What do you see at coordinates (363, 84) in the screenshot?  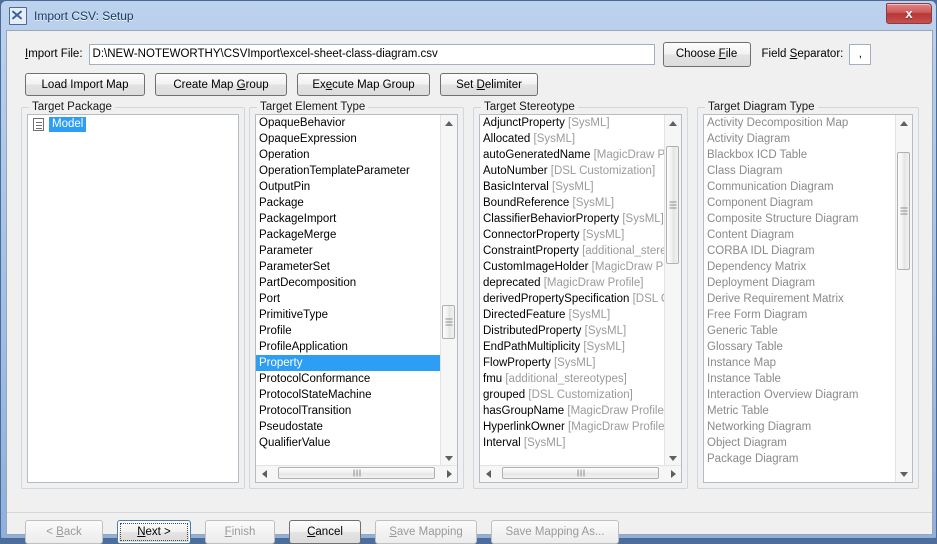 I see `execute-map-group-button: Execute Map Group` at bounding box center [363, 84].